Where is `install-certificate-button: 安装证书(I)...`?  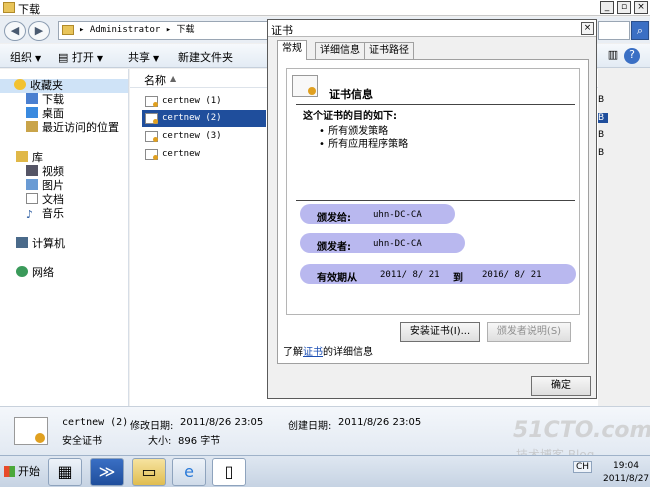 install-certificate-button: 安装证书(I)... is located at coordinates (440, 332).